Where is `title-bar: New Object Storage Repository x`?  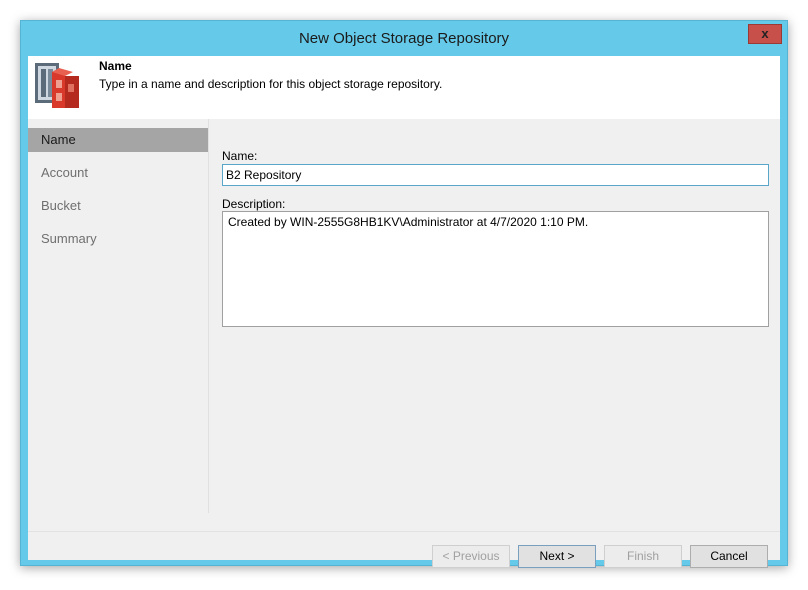
title-bar: New Object Storage Repository x is located at coordinates (404, 39).